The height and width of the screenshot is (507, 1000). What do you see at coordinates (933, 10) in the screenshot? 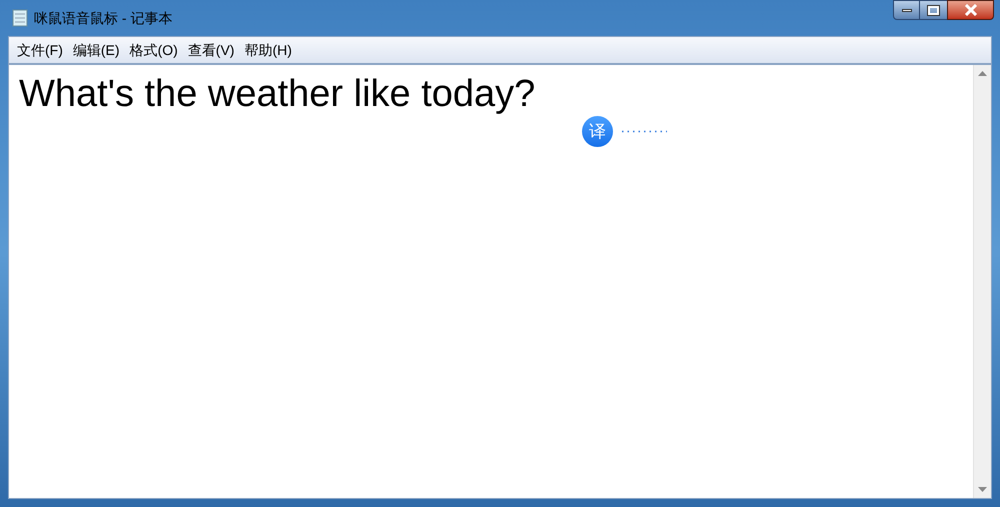
I see `maximize-button` at bounding box center [933, 10].